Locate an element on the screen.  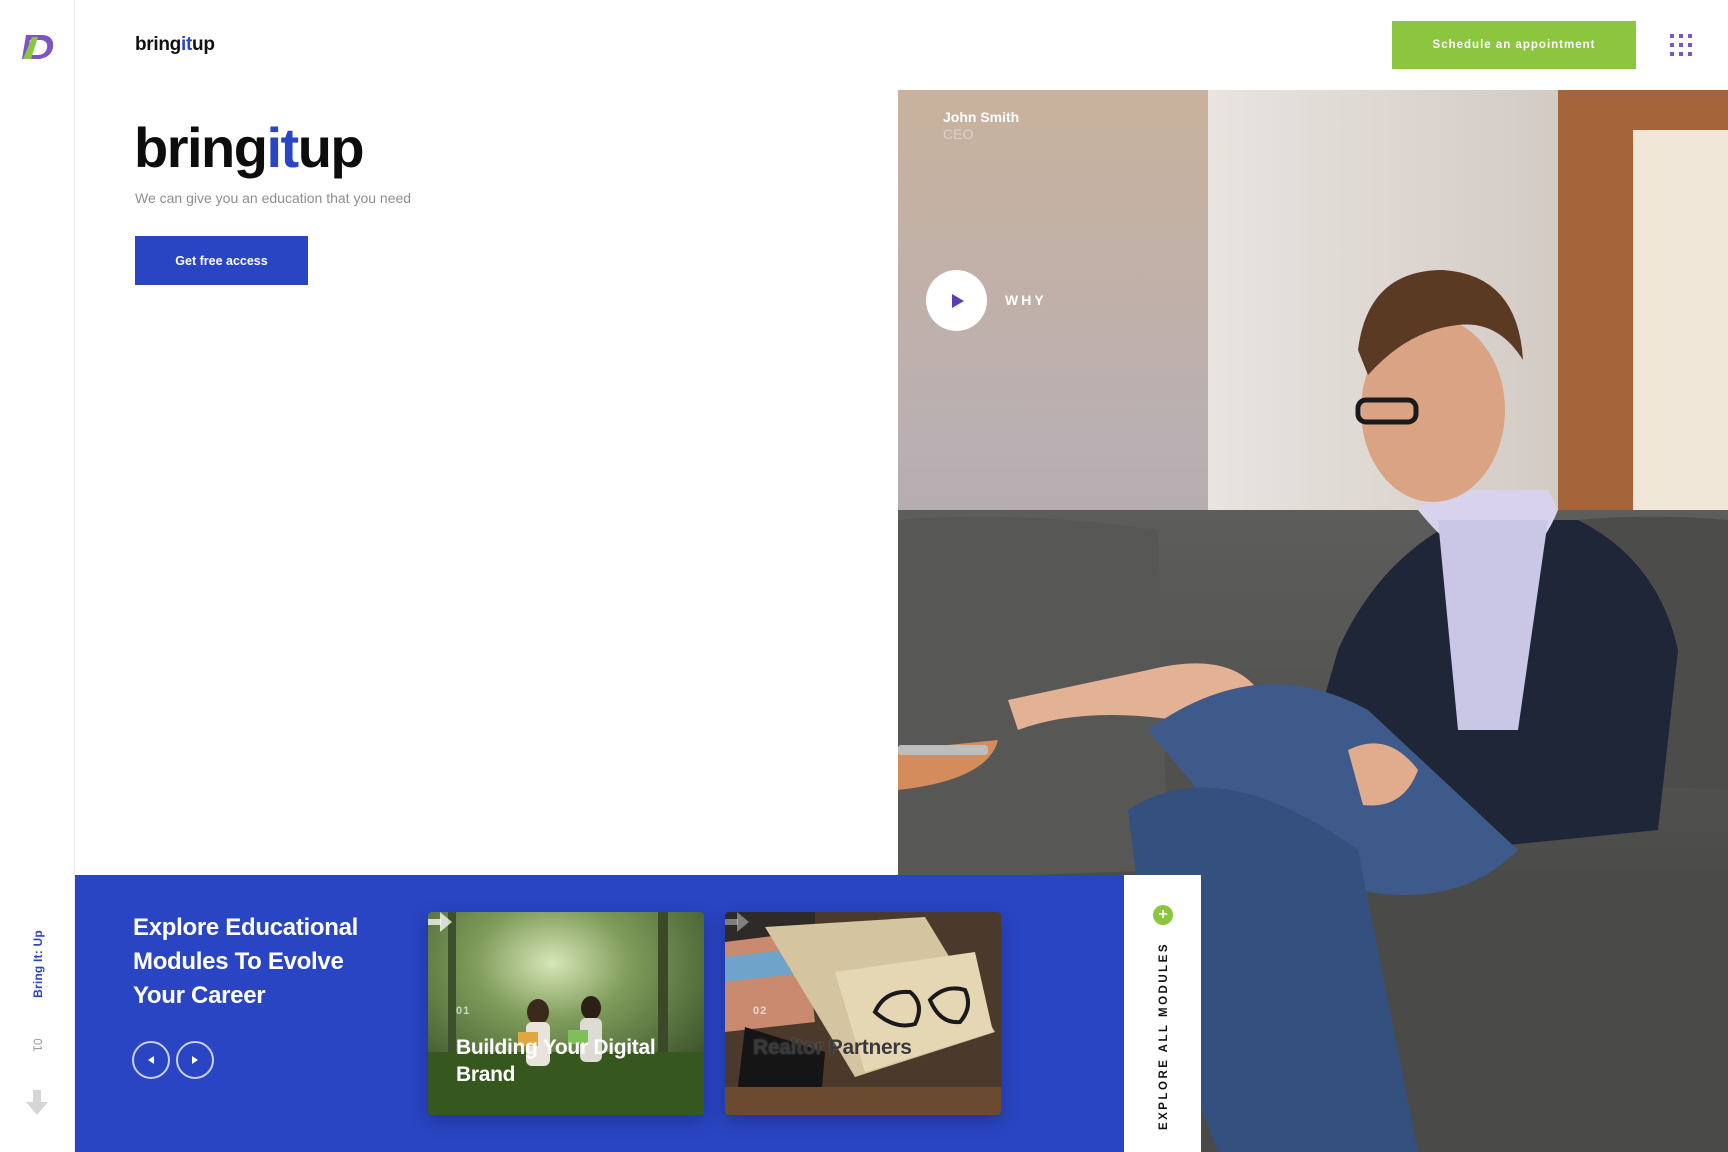
schedule-appointment-button: Schedule an appointment is located at coordinates (1514, 45).